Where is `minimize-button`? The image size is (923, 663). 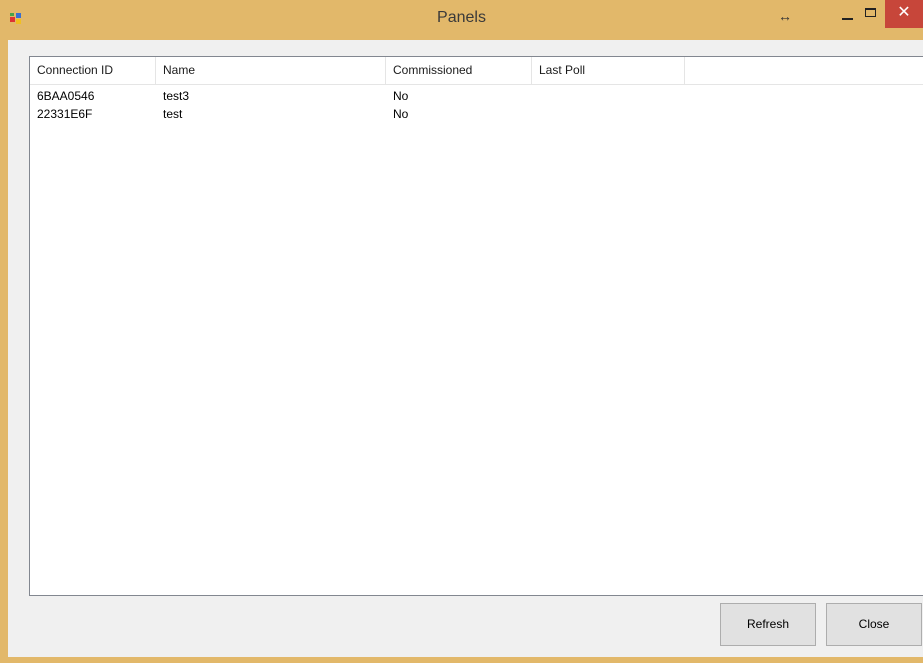 minimize-button is located at coordinates (848, 14).